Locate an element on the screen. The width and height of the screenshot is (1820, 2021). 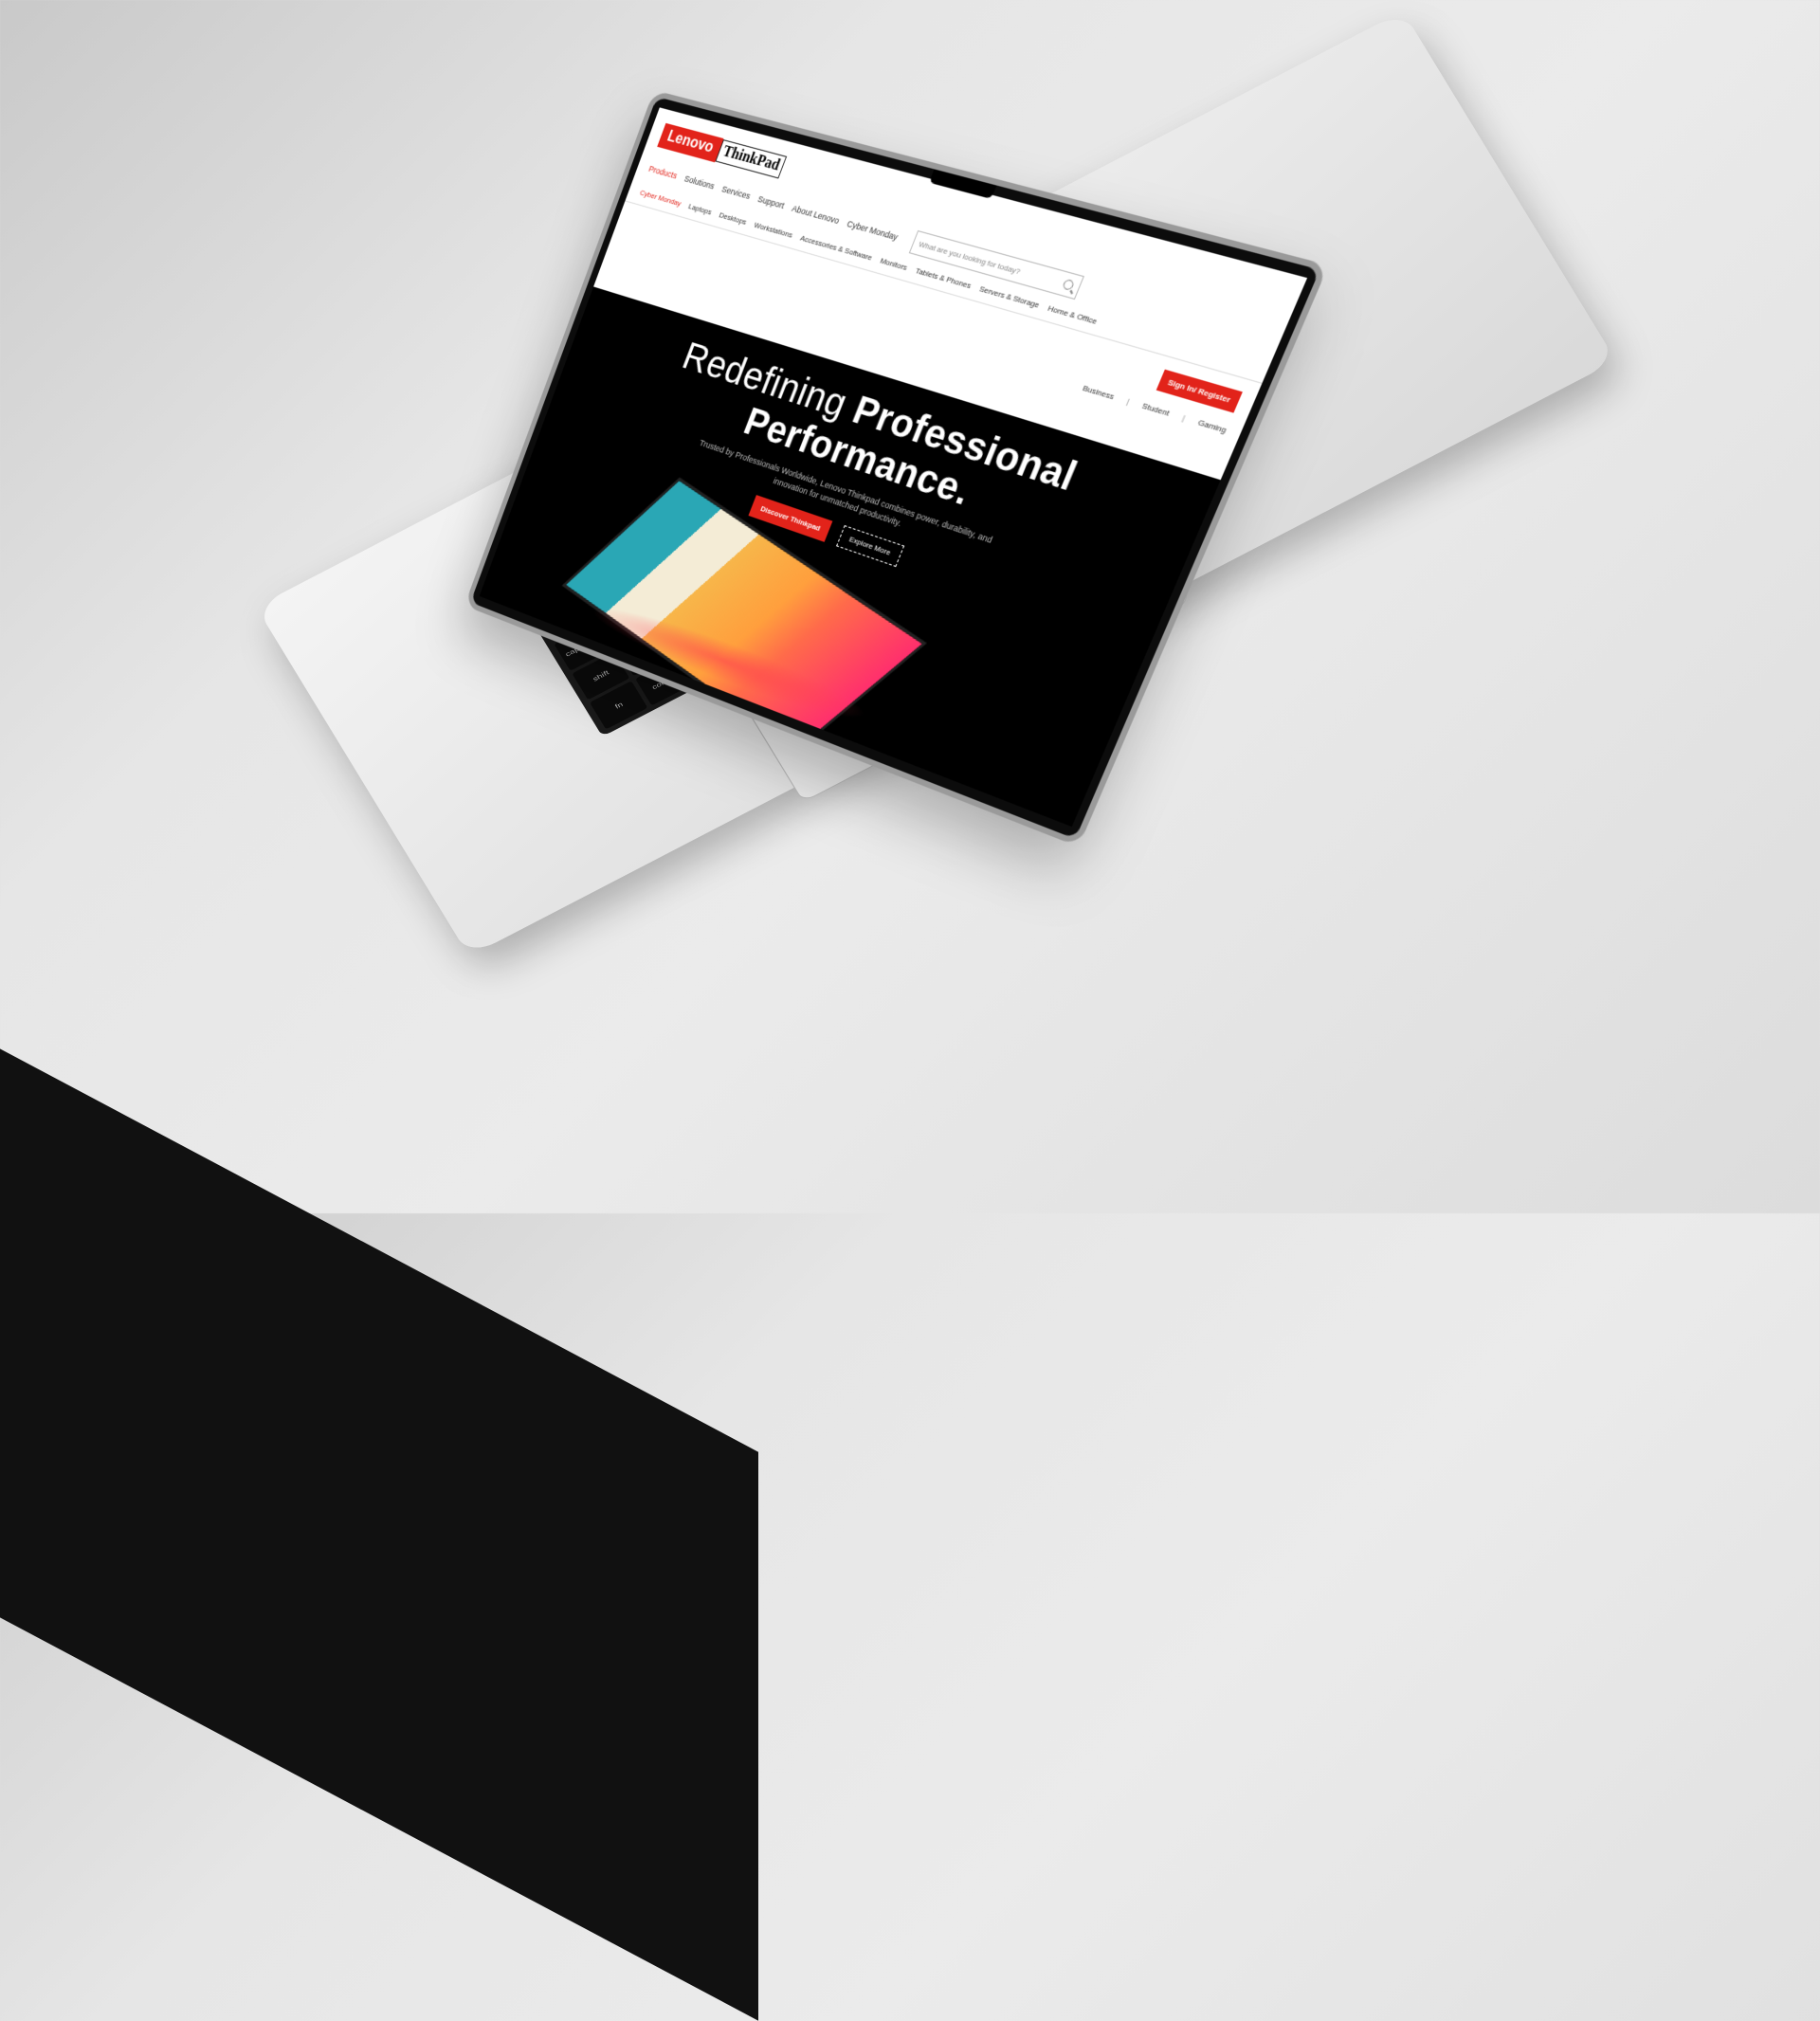
cat-monitors: Monitors is located at coordinates (894, 264).